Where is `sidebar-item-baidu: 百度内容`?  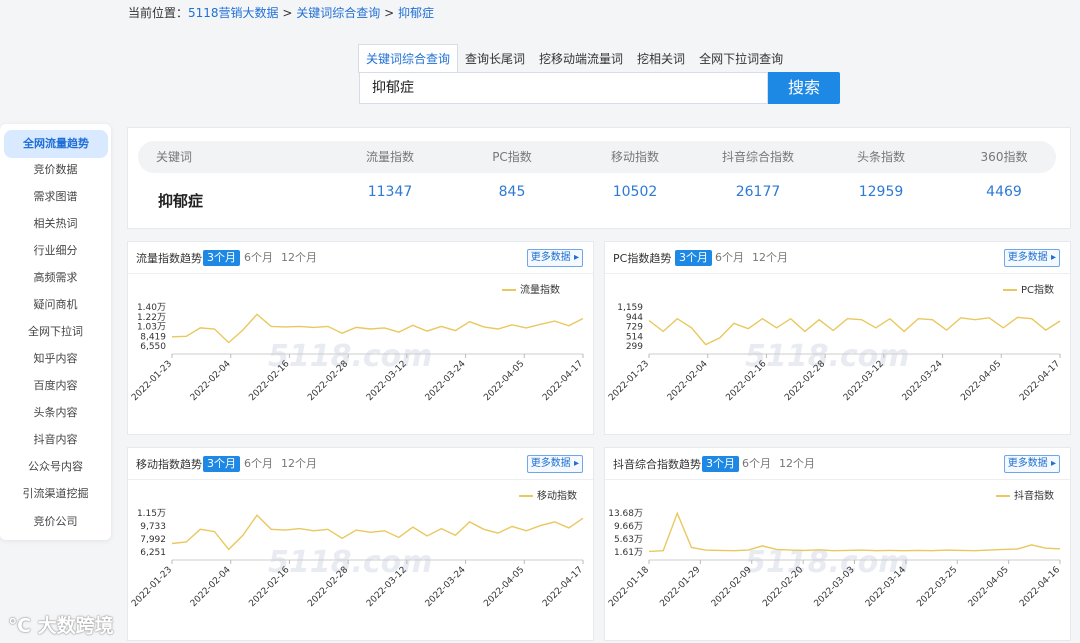
sidebar-item-baidu: 百度内容 is located at coordinates (55, 386).